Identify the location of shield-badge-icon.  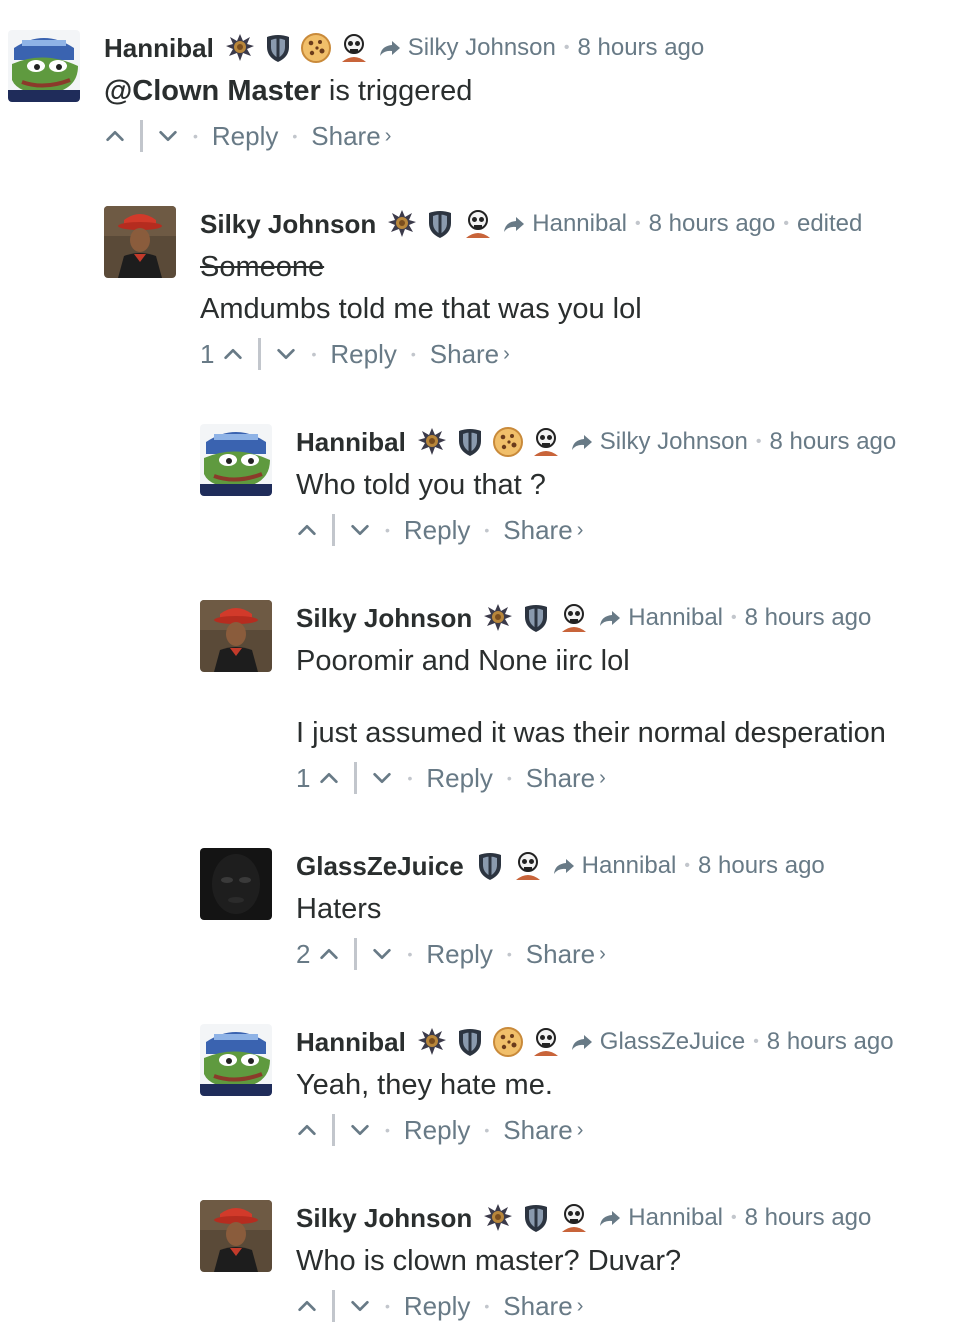
(440, 224).